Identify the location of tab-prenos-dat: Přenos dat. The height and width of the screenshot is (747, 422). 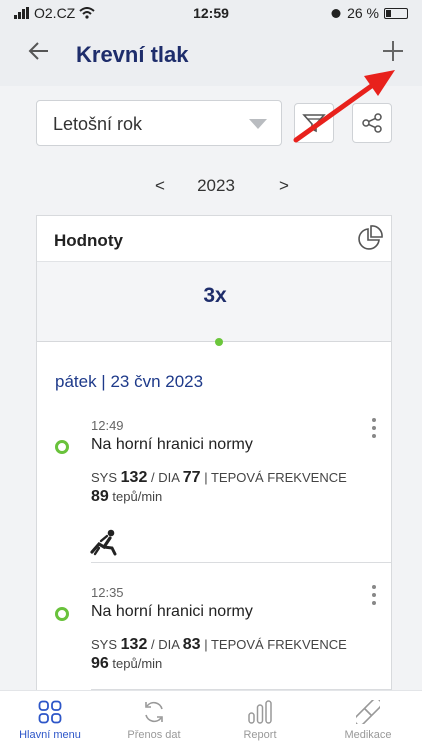
(154, 720).